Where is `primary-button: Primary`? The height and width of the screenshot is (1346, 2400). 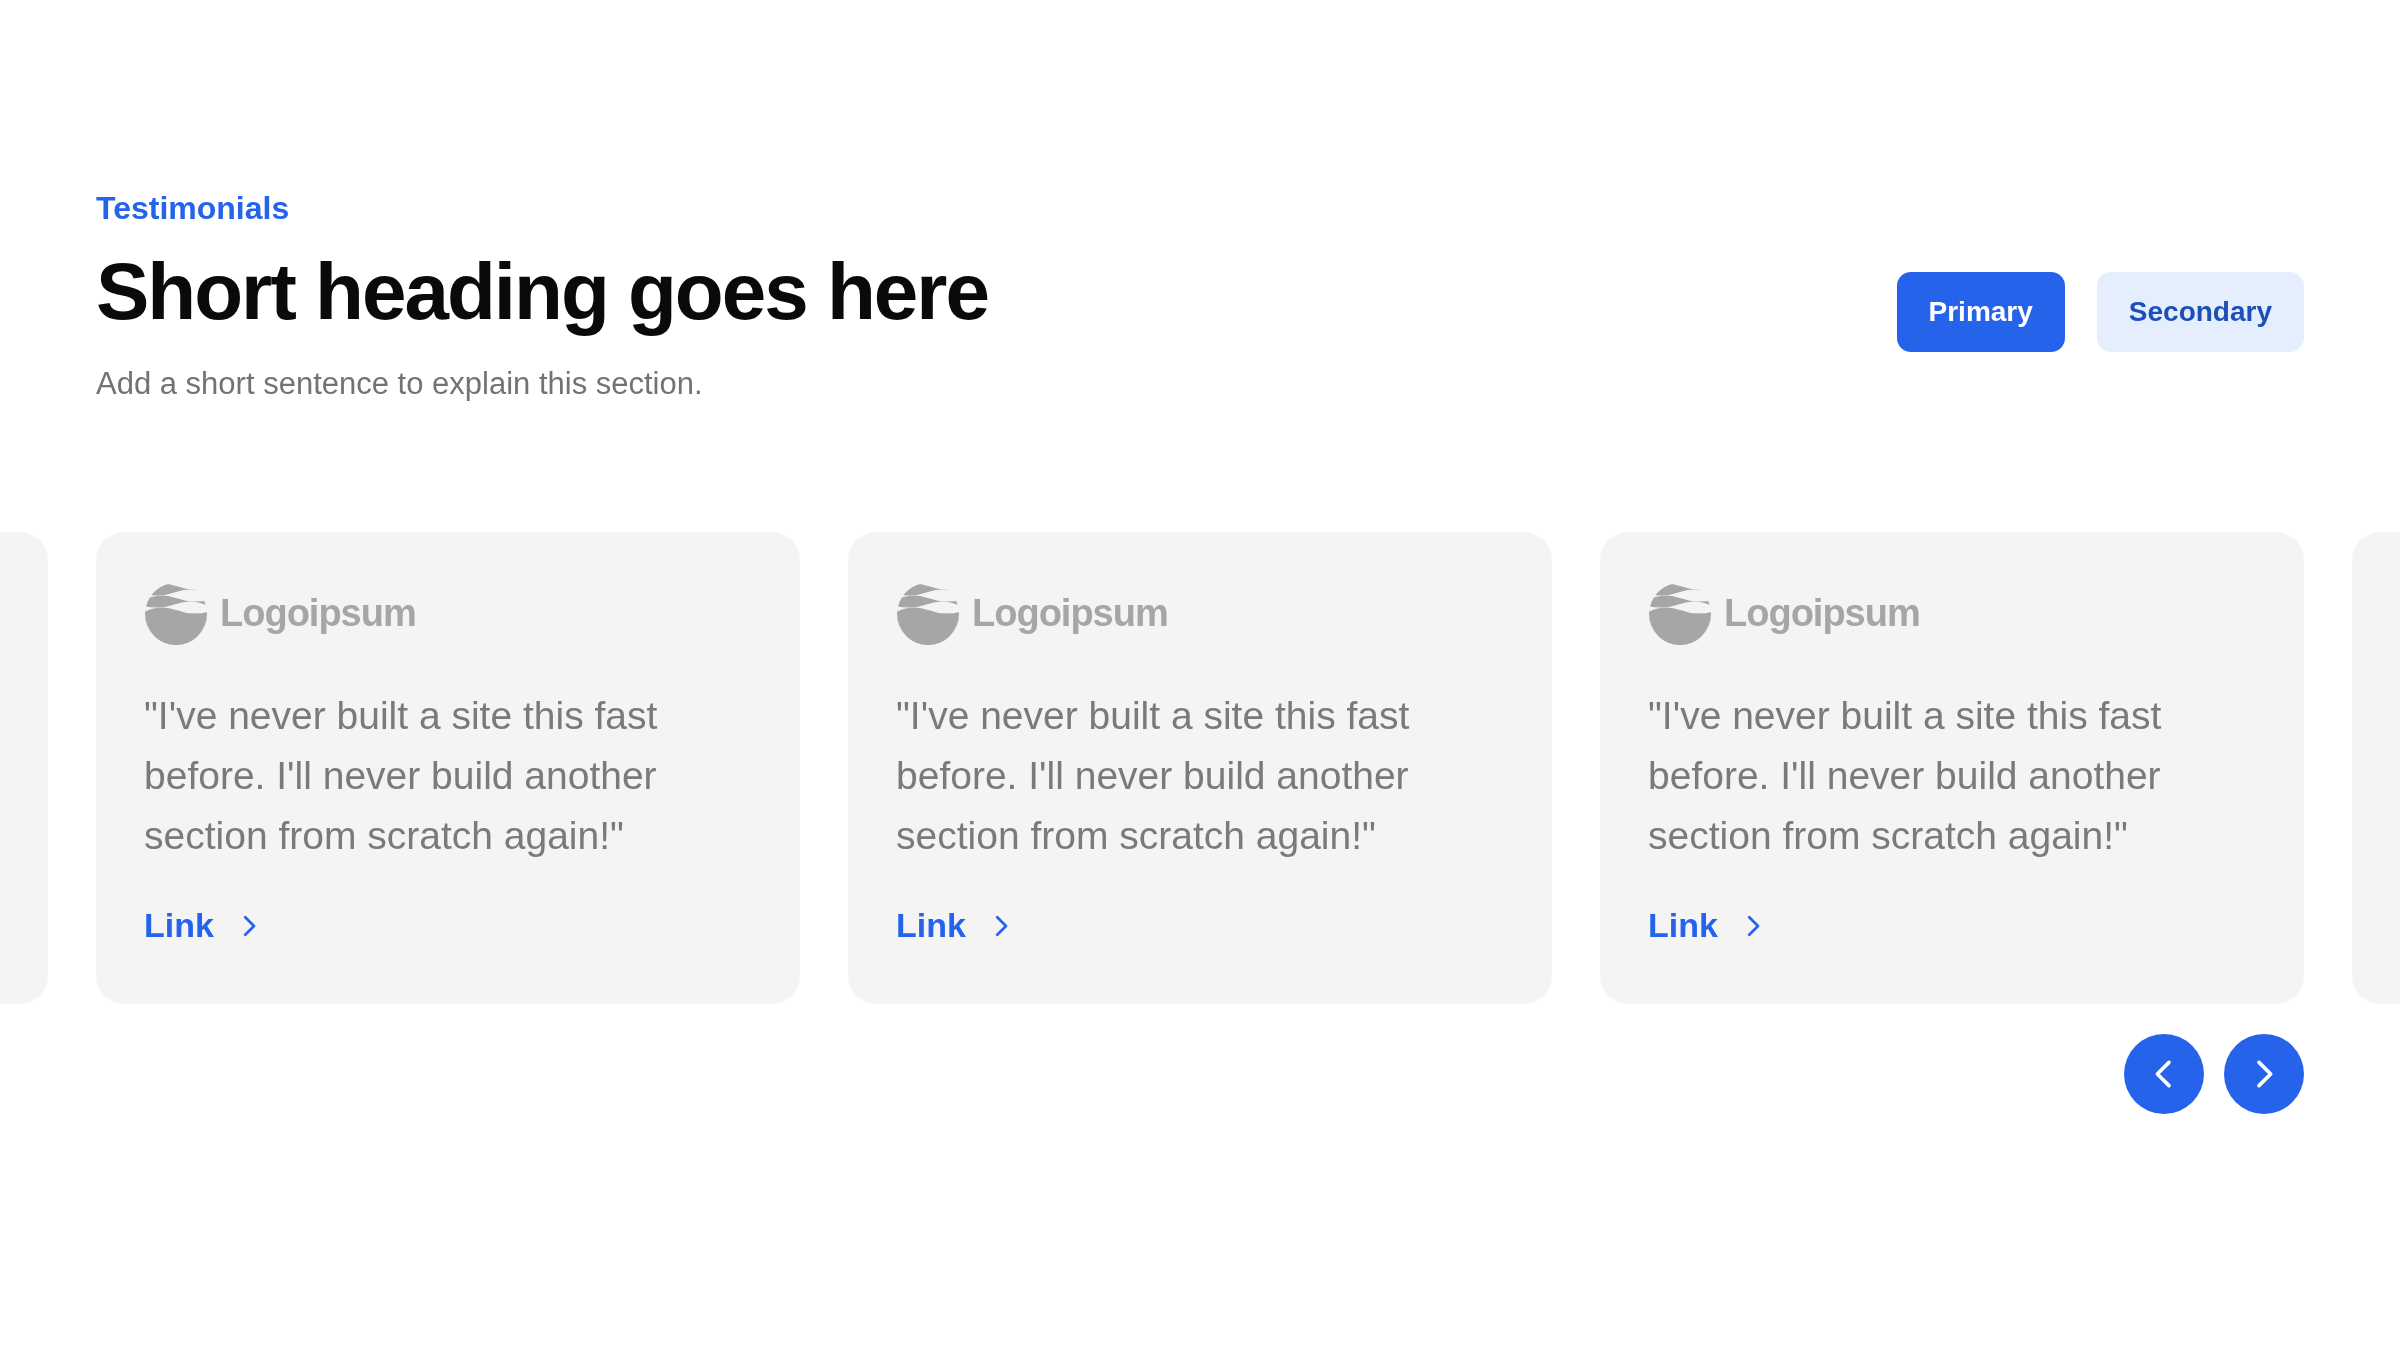 primary-button: Primary is located at coordinates (1980, 312).